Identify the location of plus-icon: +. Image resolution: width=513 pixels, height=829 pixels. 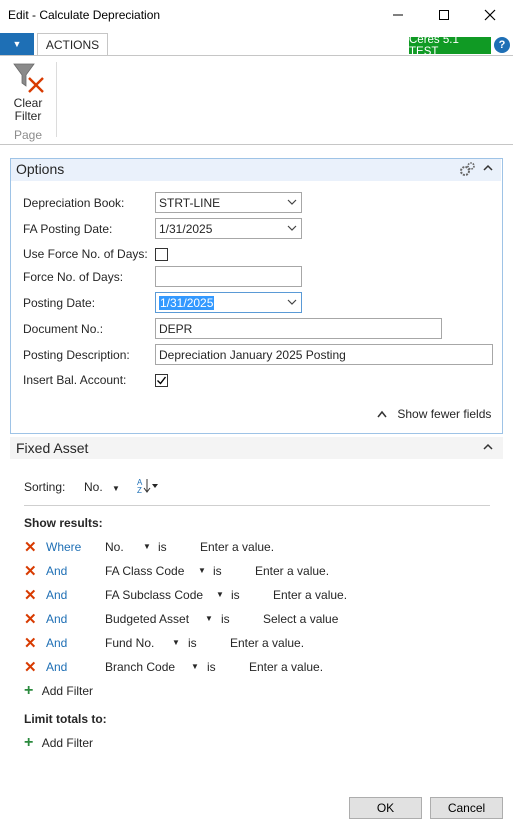
(29, 690).